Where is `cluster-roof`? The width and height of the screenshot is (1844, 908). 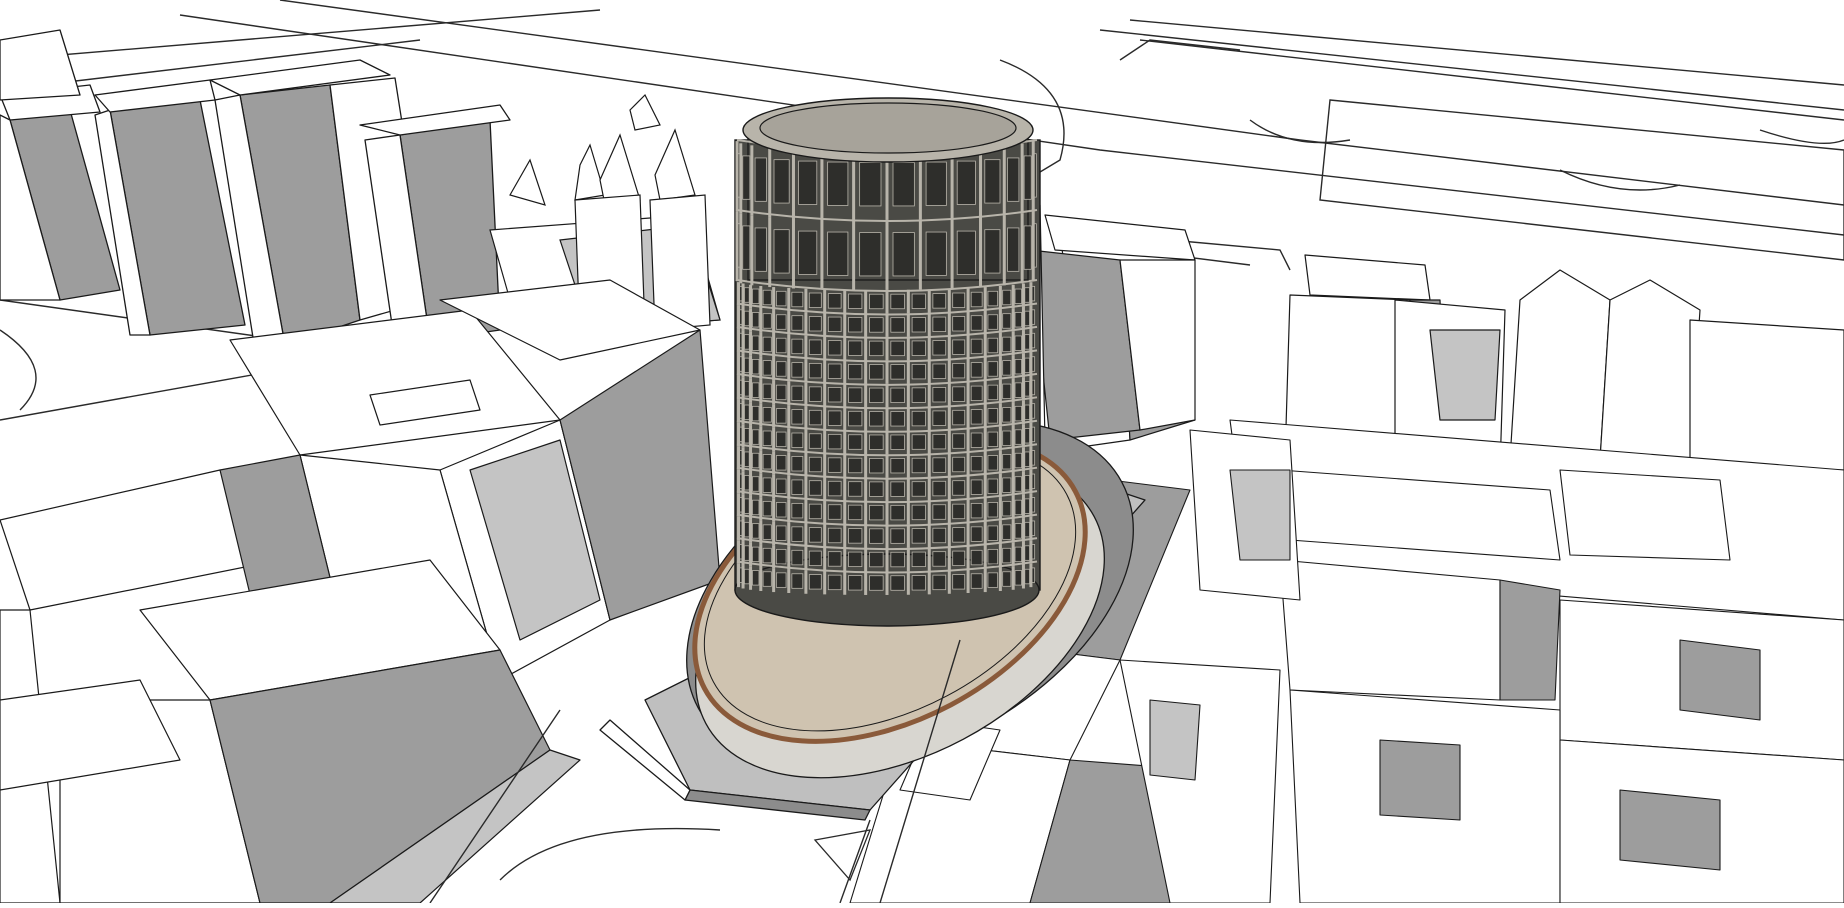 cluster-roof is located at coordinates (1645, 515).